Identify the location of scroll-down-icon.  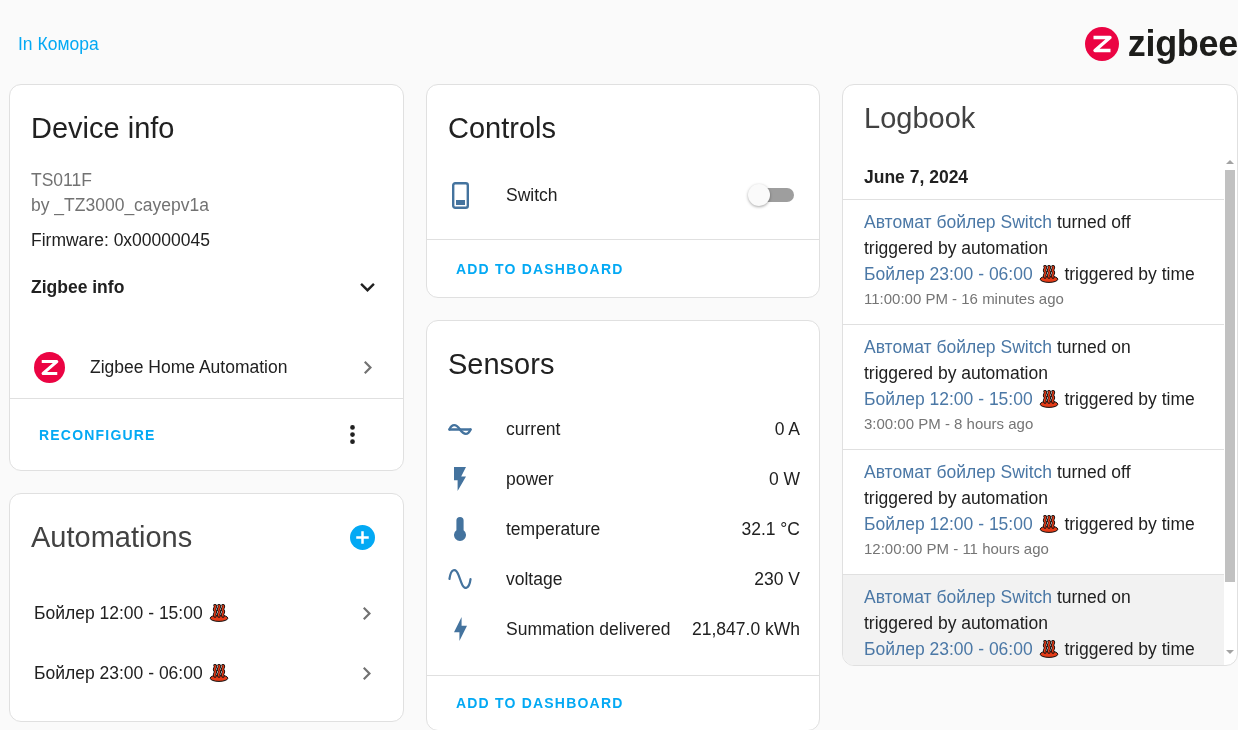
(1230, 652).